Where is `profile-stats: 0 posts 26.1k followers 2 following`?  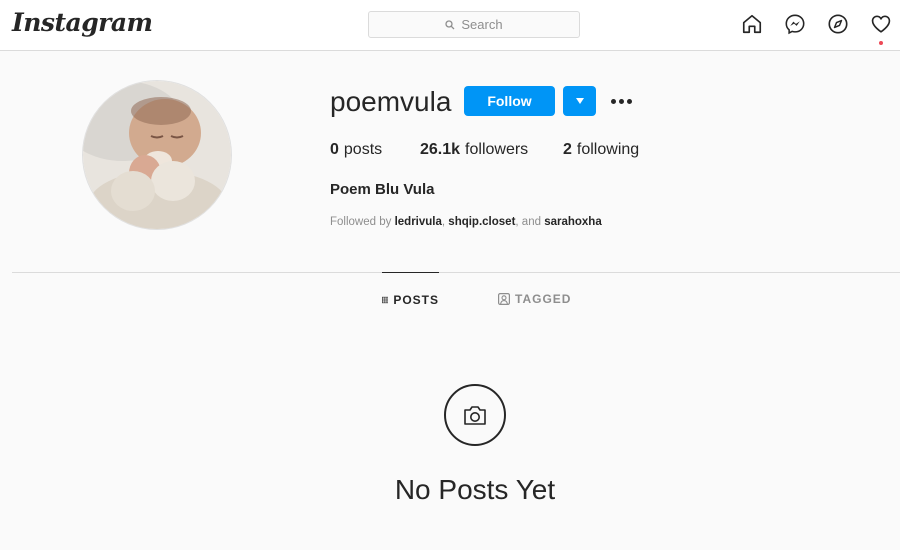
profile-stats: 0 posts 26.1k followers 2 following is located at coordinates (484, 150).